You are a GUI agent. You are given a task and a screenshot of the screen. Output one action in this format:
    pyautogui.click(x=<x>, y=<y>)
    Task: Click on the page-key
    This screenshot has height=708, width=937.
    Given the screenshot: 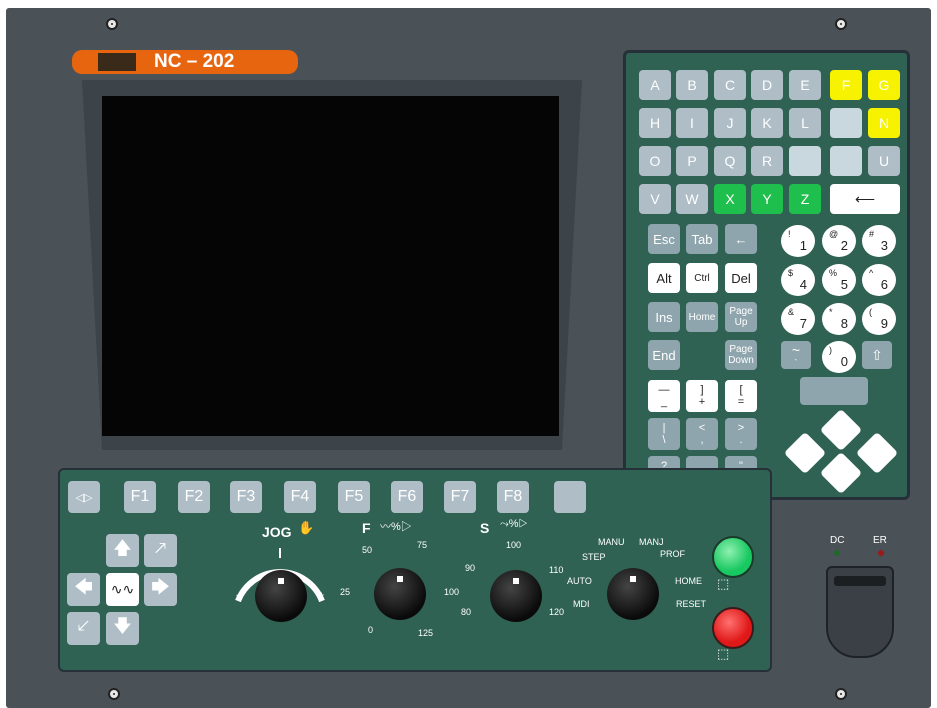 What is the action you would take?
    pyautogui.click(x=570, y=497)
    